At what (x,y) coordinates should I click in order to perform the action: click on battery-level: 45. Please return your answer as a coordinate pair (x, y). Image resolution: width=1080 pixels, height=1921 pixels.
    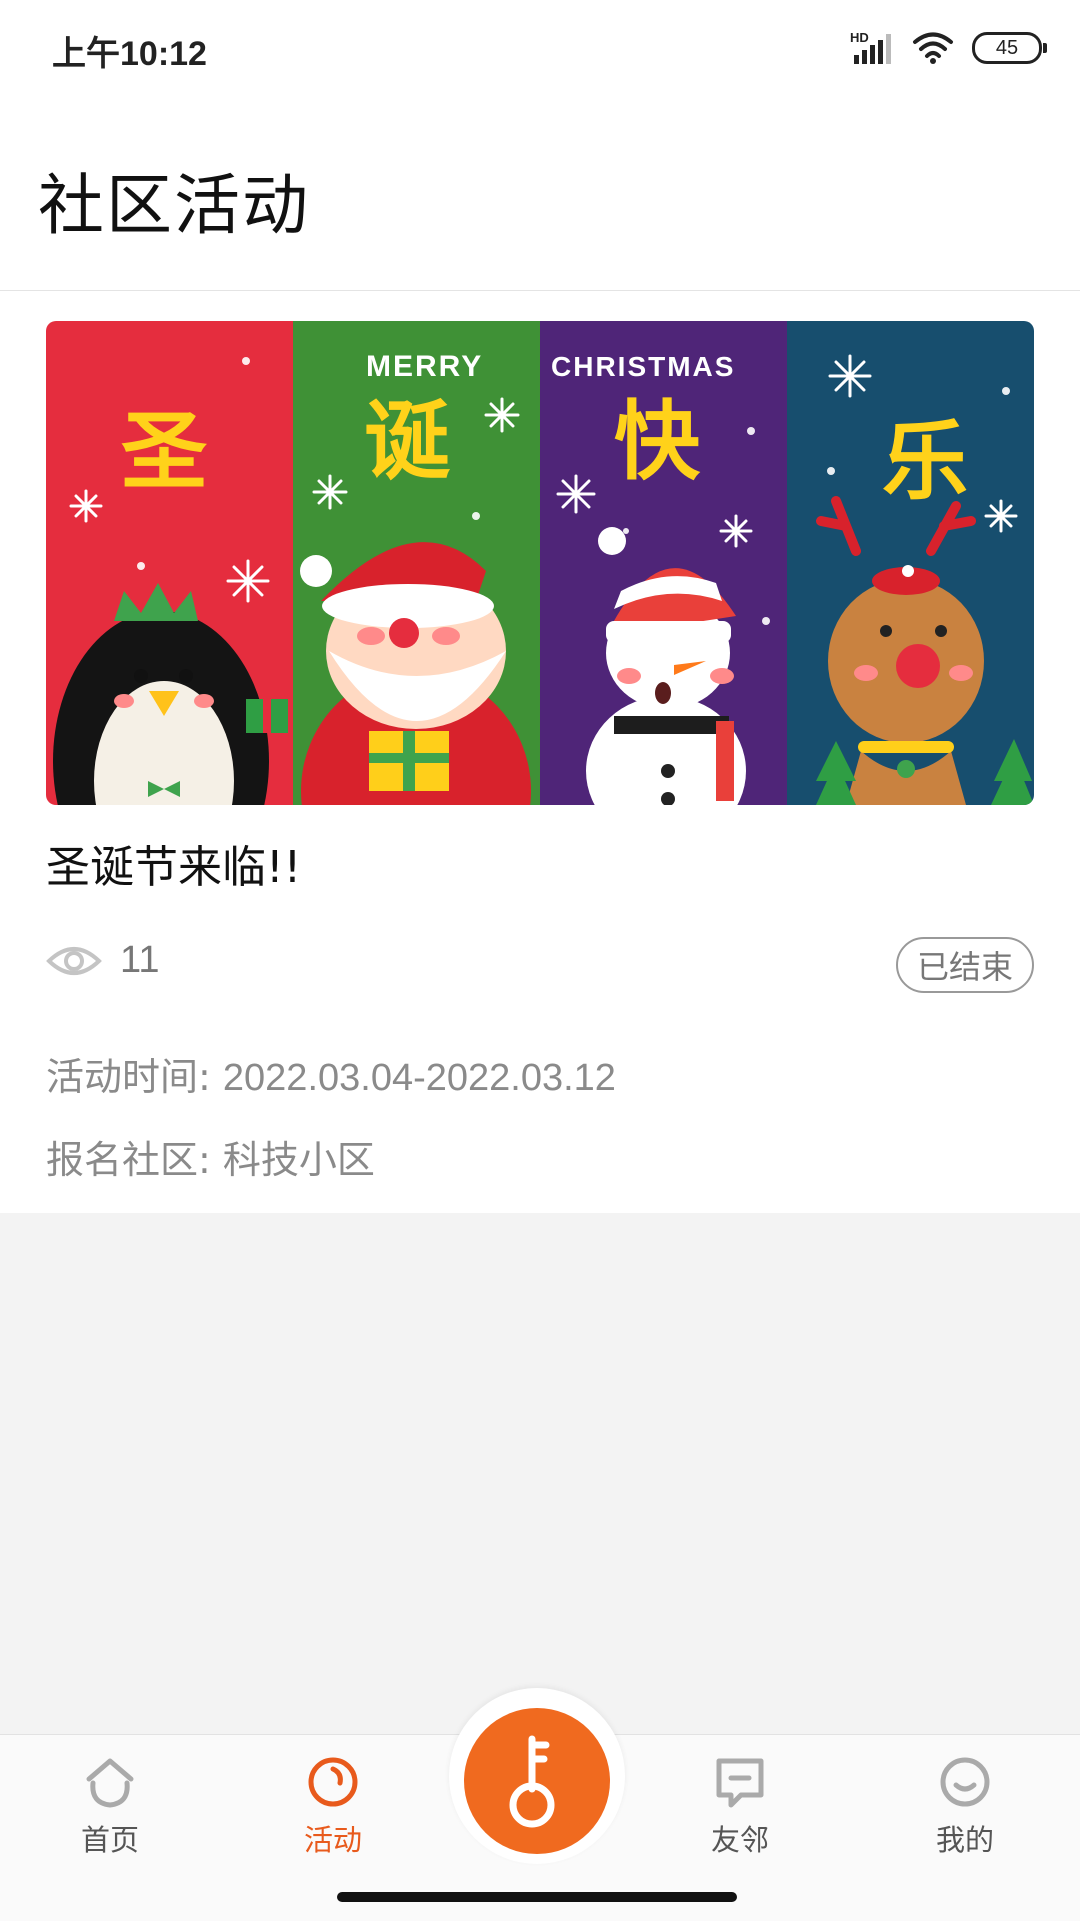
    Looking at the image, I should click on (1007, 47).